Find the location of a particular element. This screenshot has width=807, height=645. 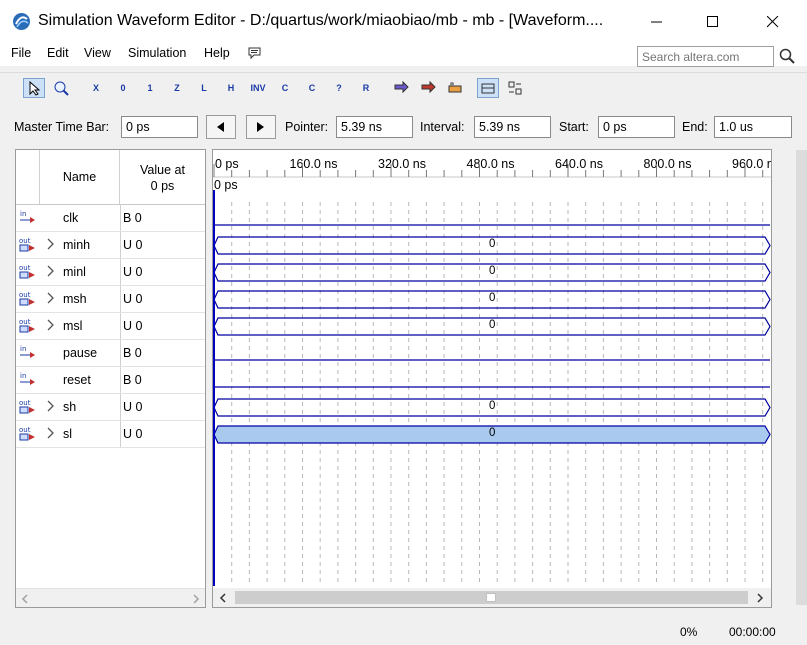

arbitrary-value-label: R is located at coordinates (366, 88).